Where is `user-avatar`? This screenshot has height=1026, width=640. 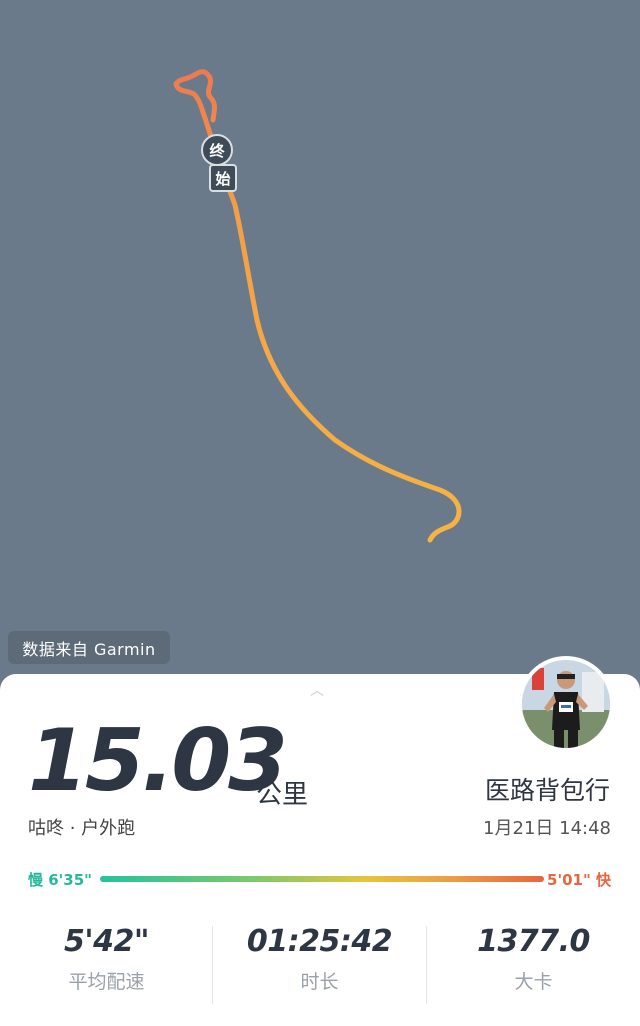 user-avatar is located at coordinates (566, 704).